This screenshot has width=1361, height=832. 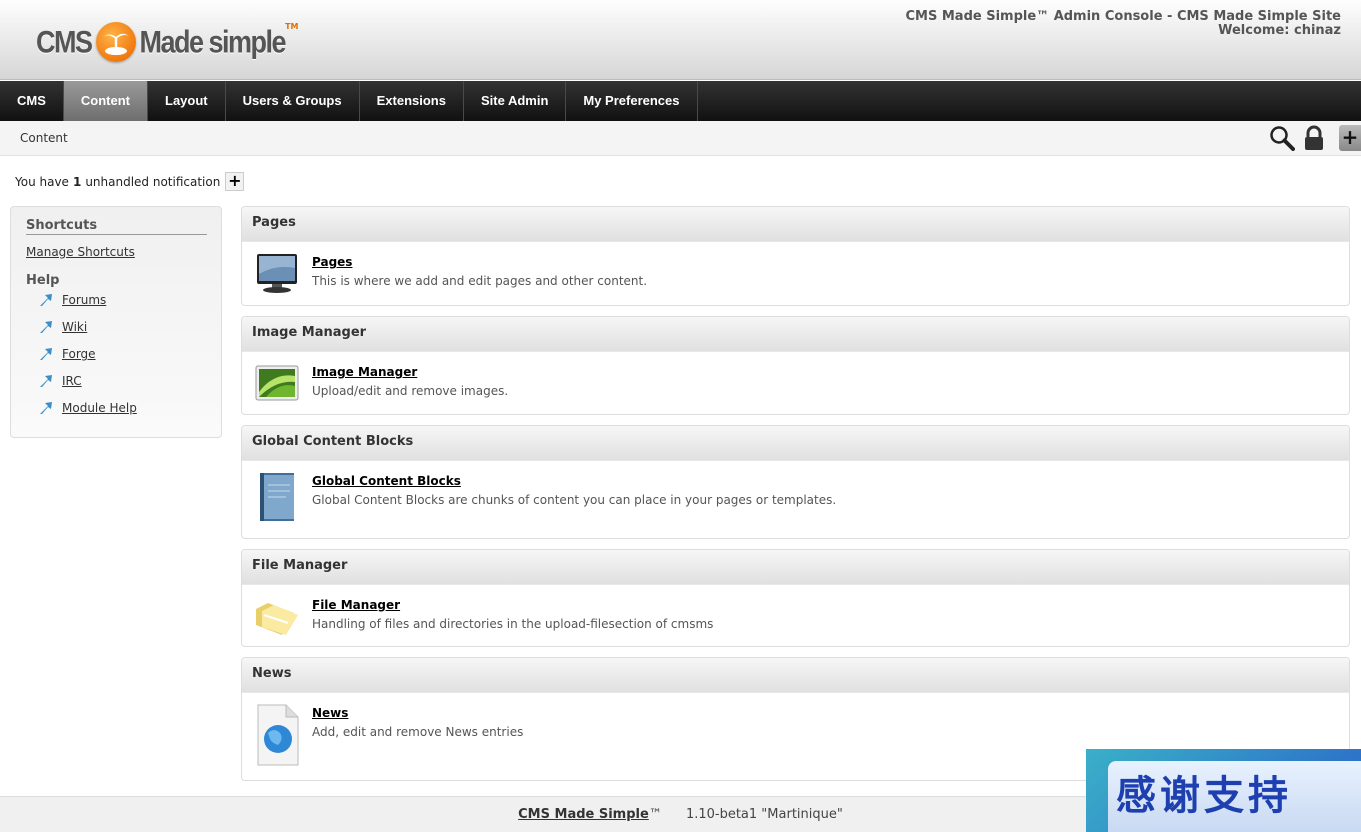 I want to click on monitor-icon, so click(x=277, y=273).